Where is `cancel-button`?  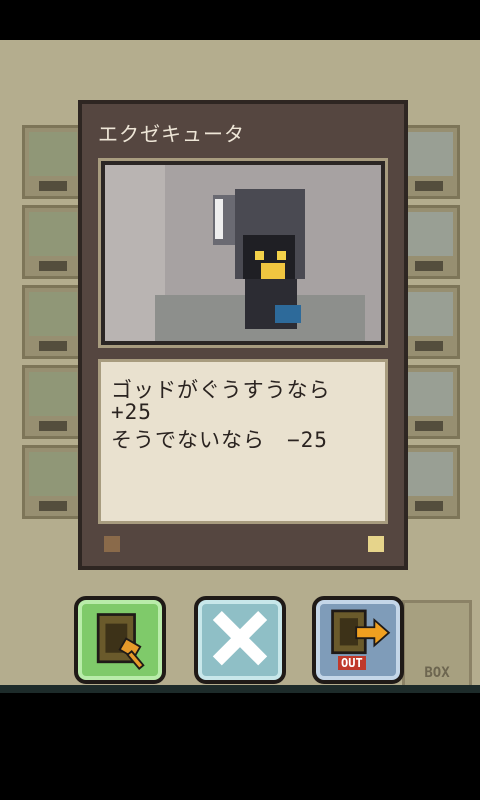 cancel-button is located at coordinates (240, 640).